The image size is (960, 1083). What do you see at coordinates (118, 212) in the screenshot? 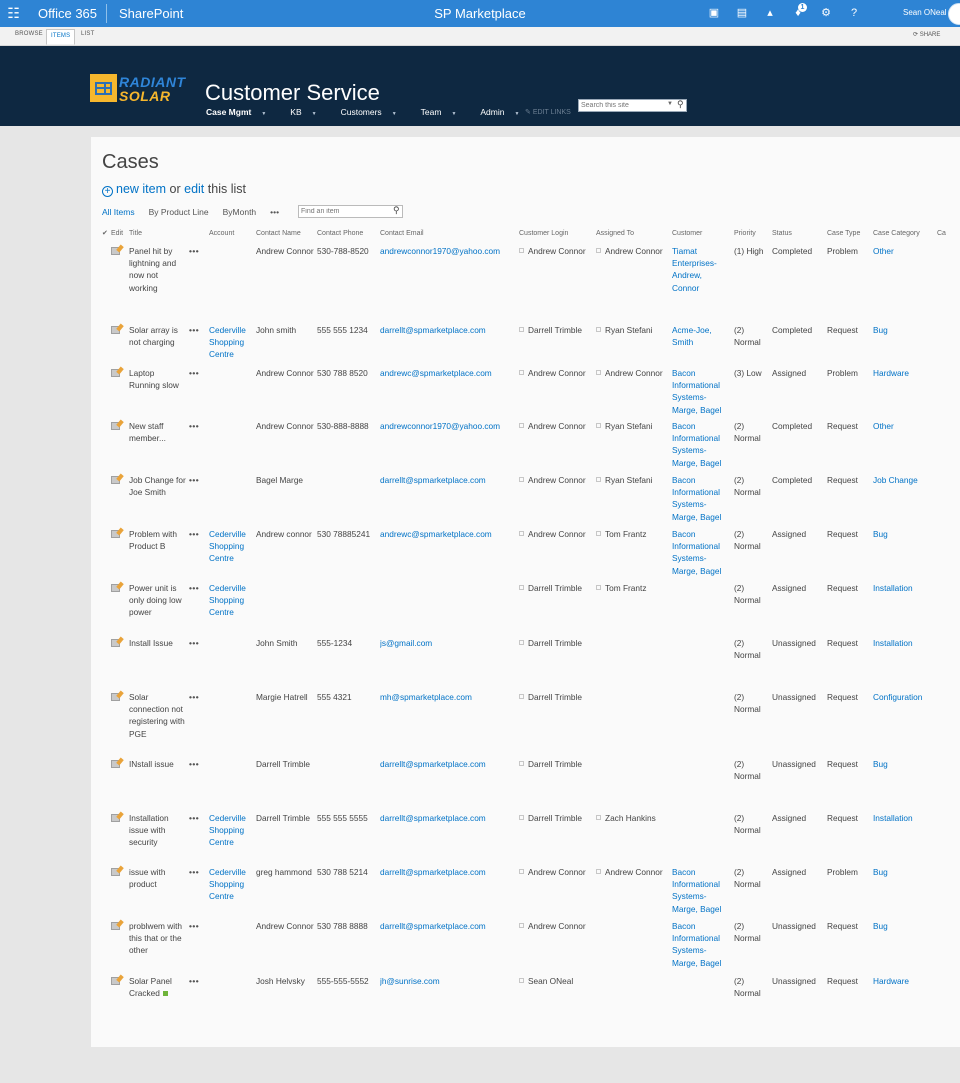
I see `view-all-items: All Items` at bounding box center [118, 212].